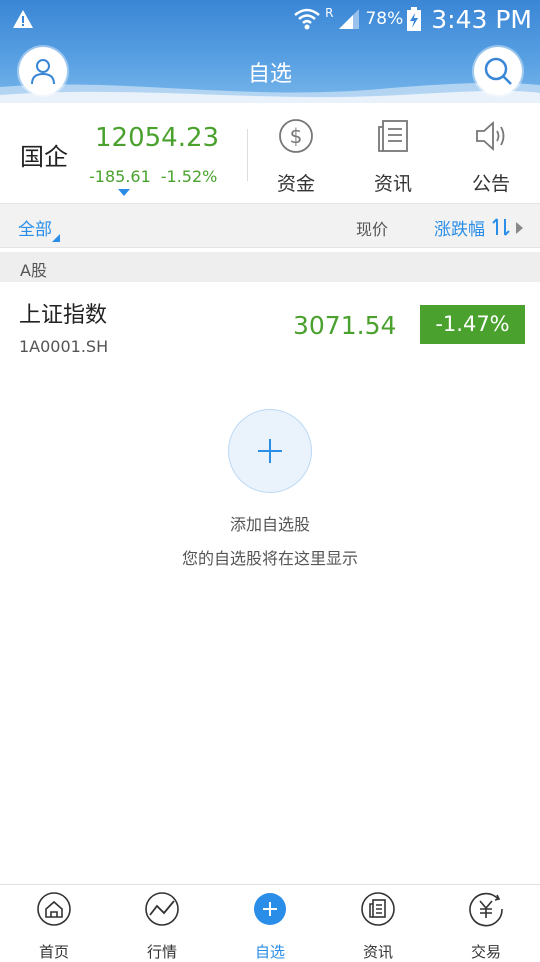  I want to click on nav-label: 首页, so click(53, 952).